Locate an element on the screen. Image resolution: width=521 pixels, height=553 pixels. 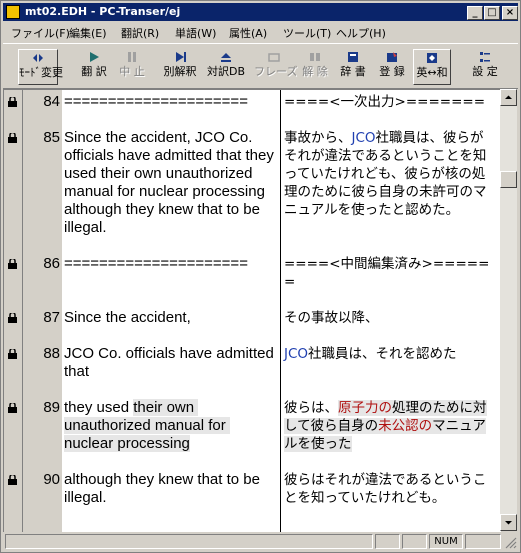
target-segment: 事故から、 is located at coordinates (318, 138).